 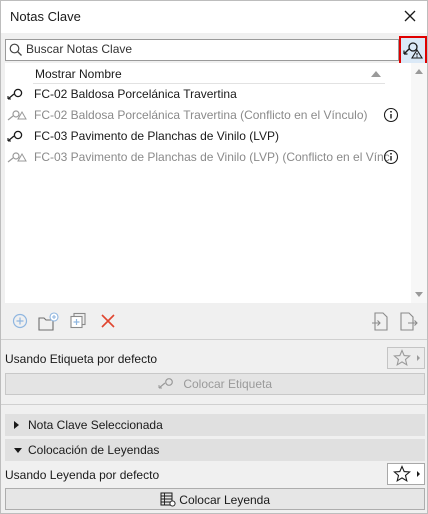 What do you see at coordinates (165, 383) in the screenshot?
I see `tag-leader-icon` at bounding box center [165, 383].